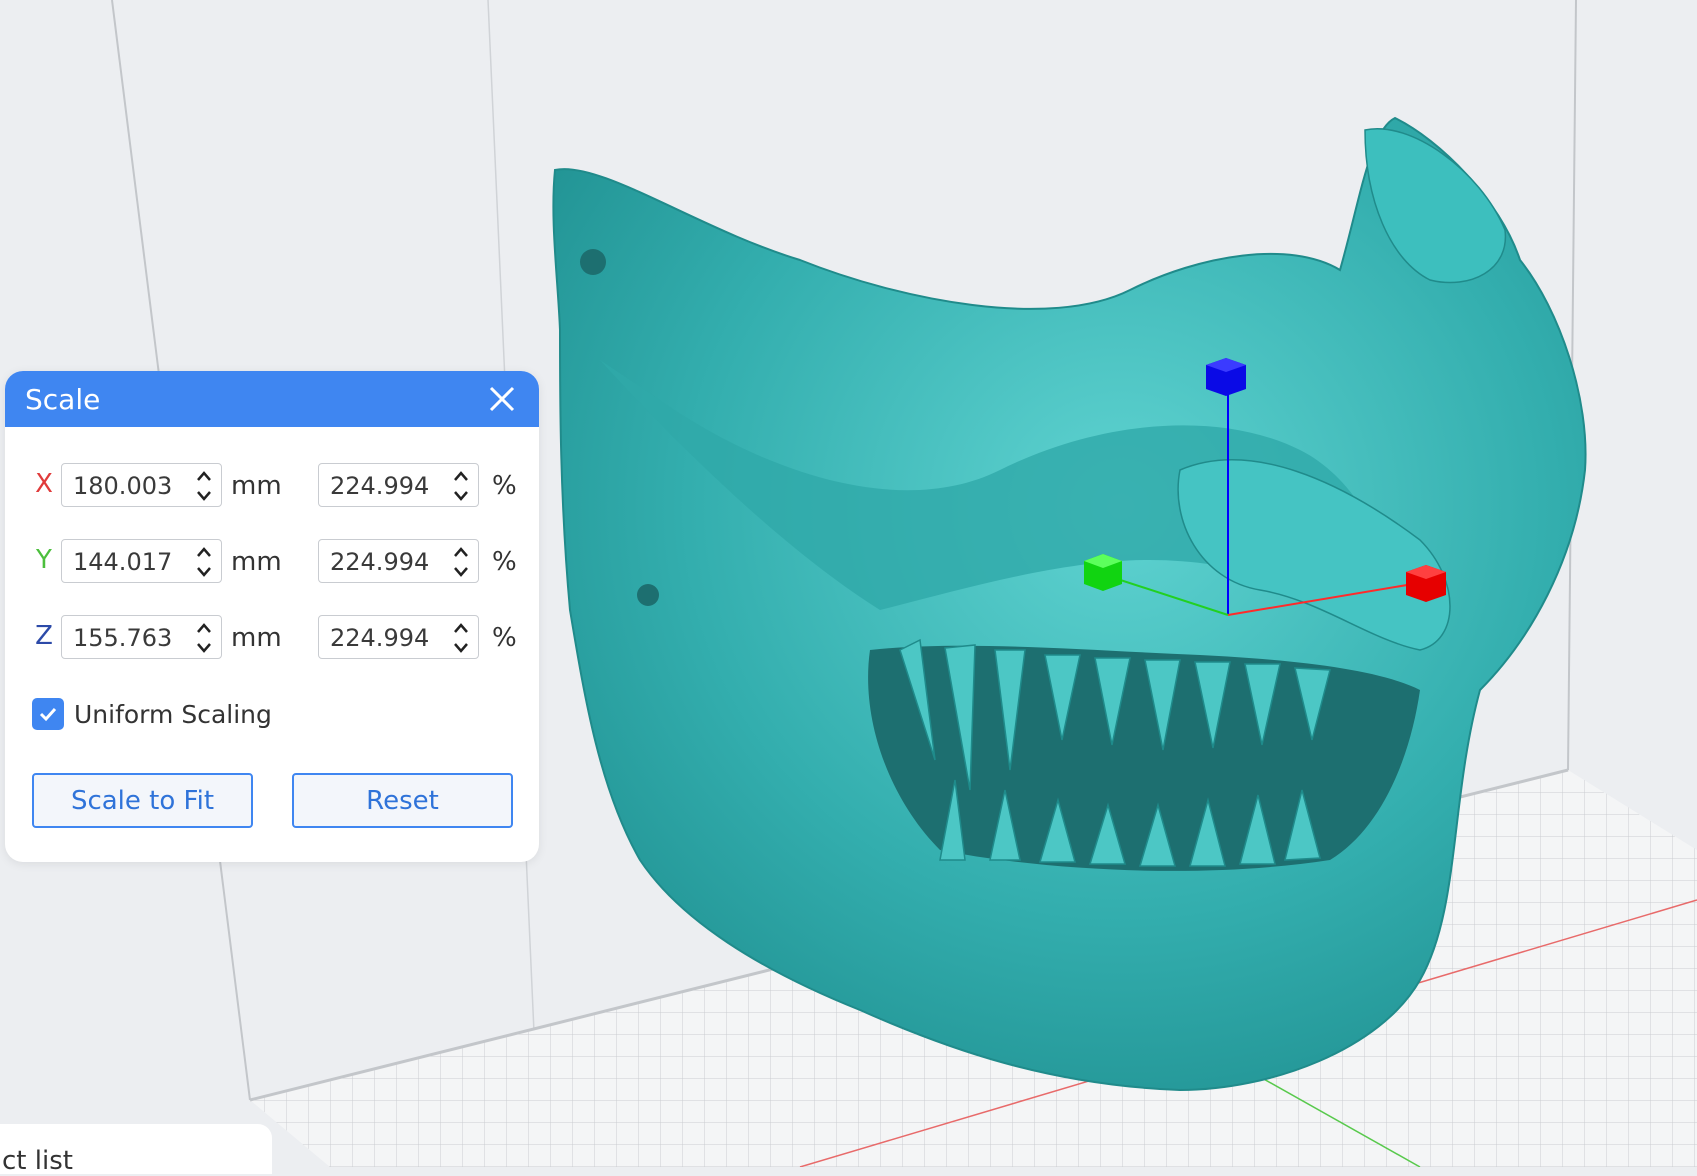 The image size is (1697, 1176). Describe the element at coordinates (37, 1161) in the screenshot. I see `object-list-label: ct list` at that location.